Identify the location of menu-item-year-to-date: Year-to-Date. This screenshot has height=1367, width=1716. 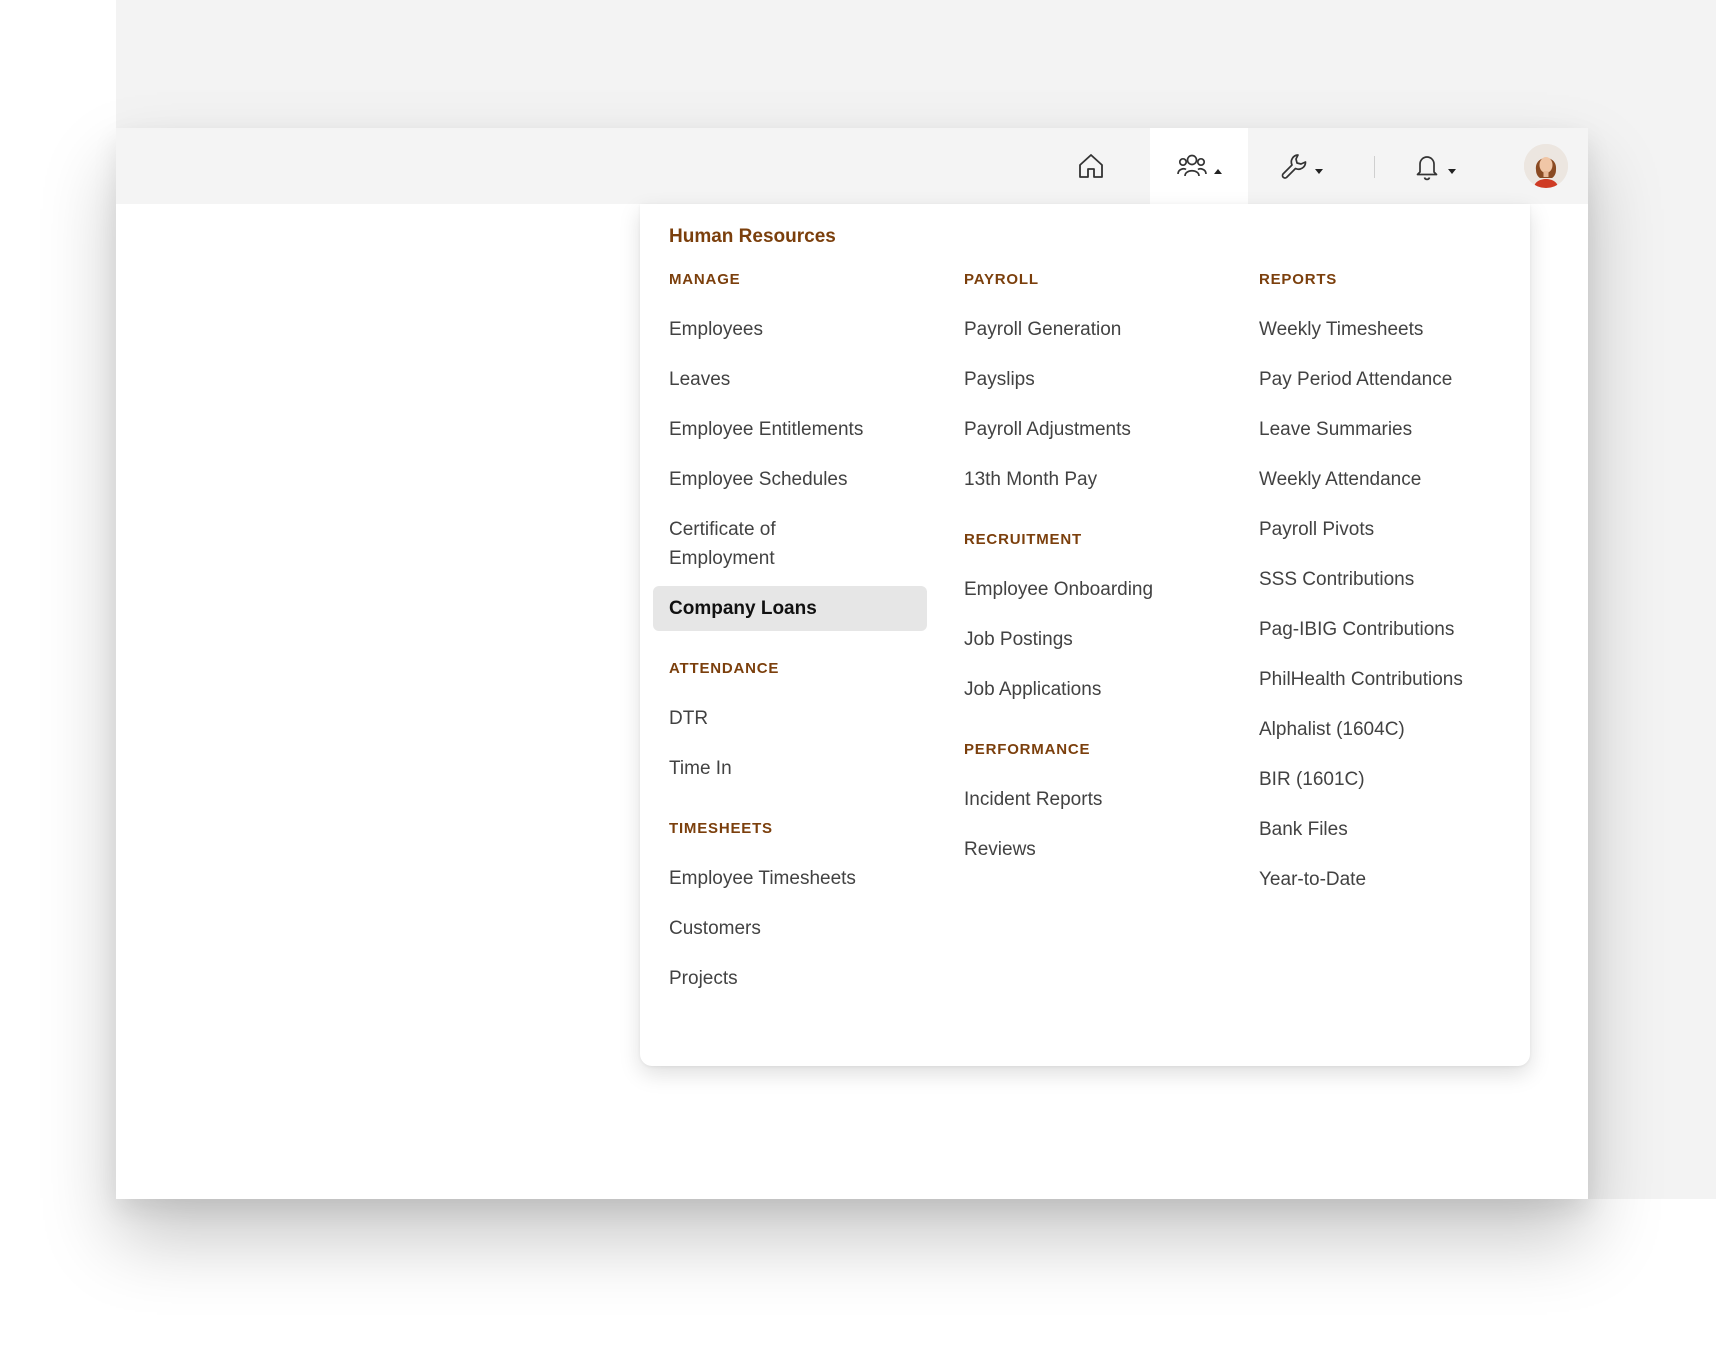
(1384, 879).